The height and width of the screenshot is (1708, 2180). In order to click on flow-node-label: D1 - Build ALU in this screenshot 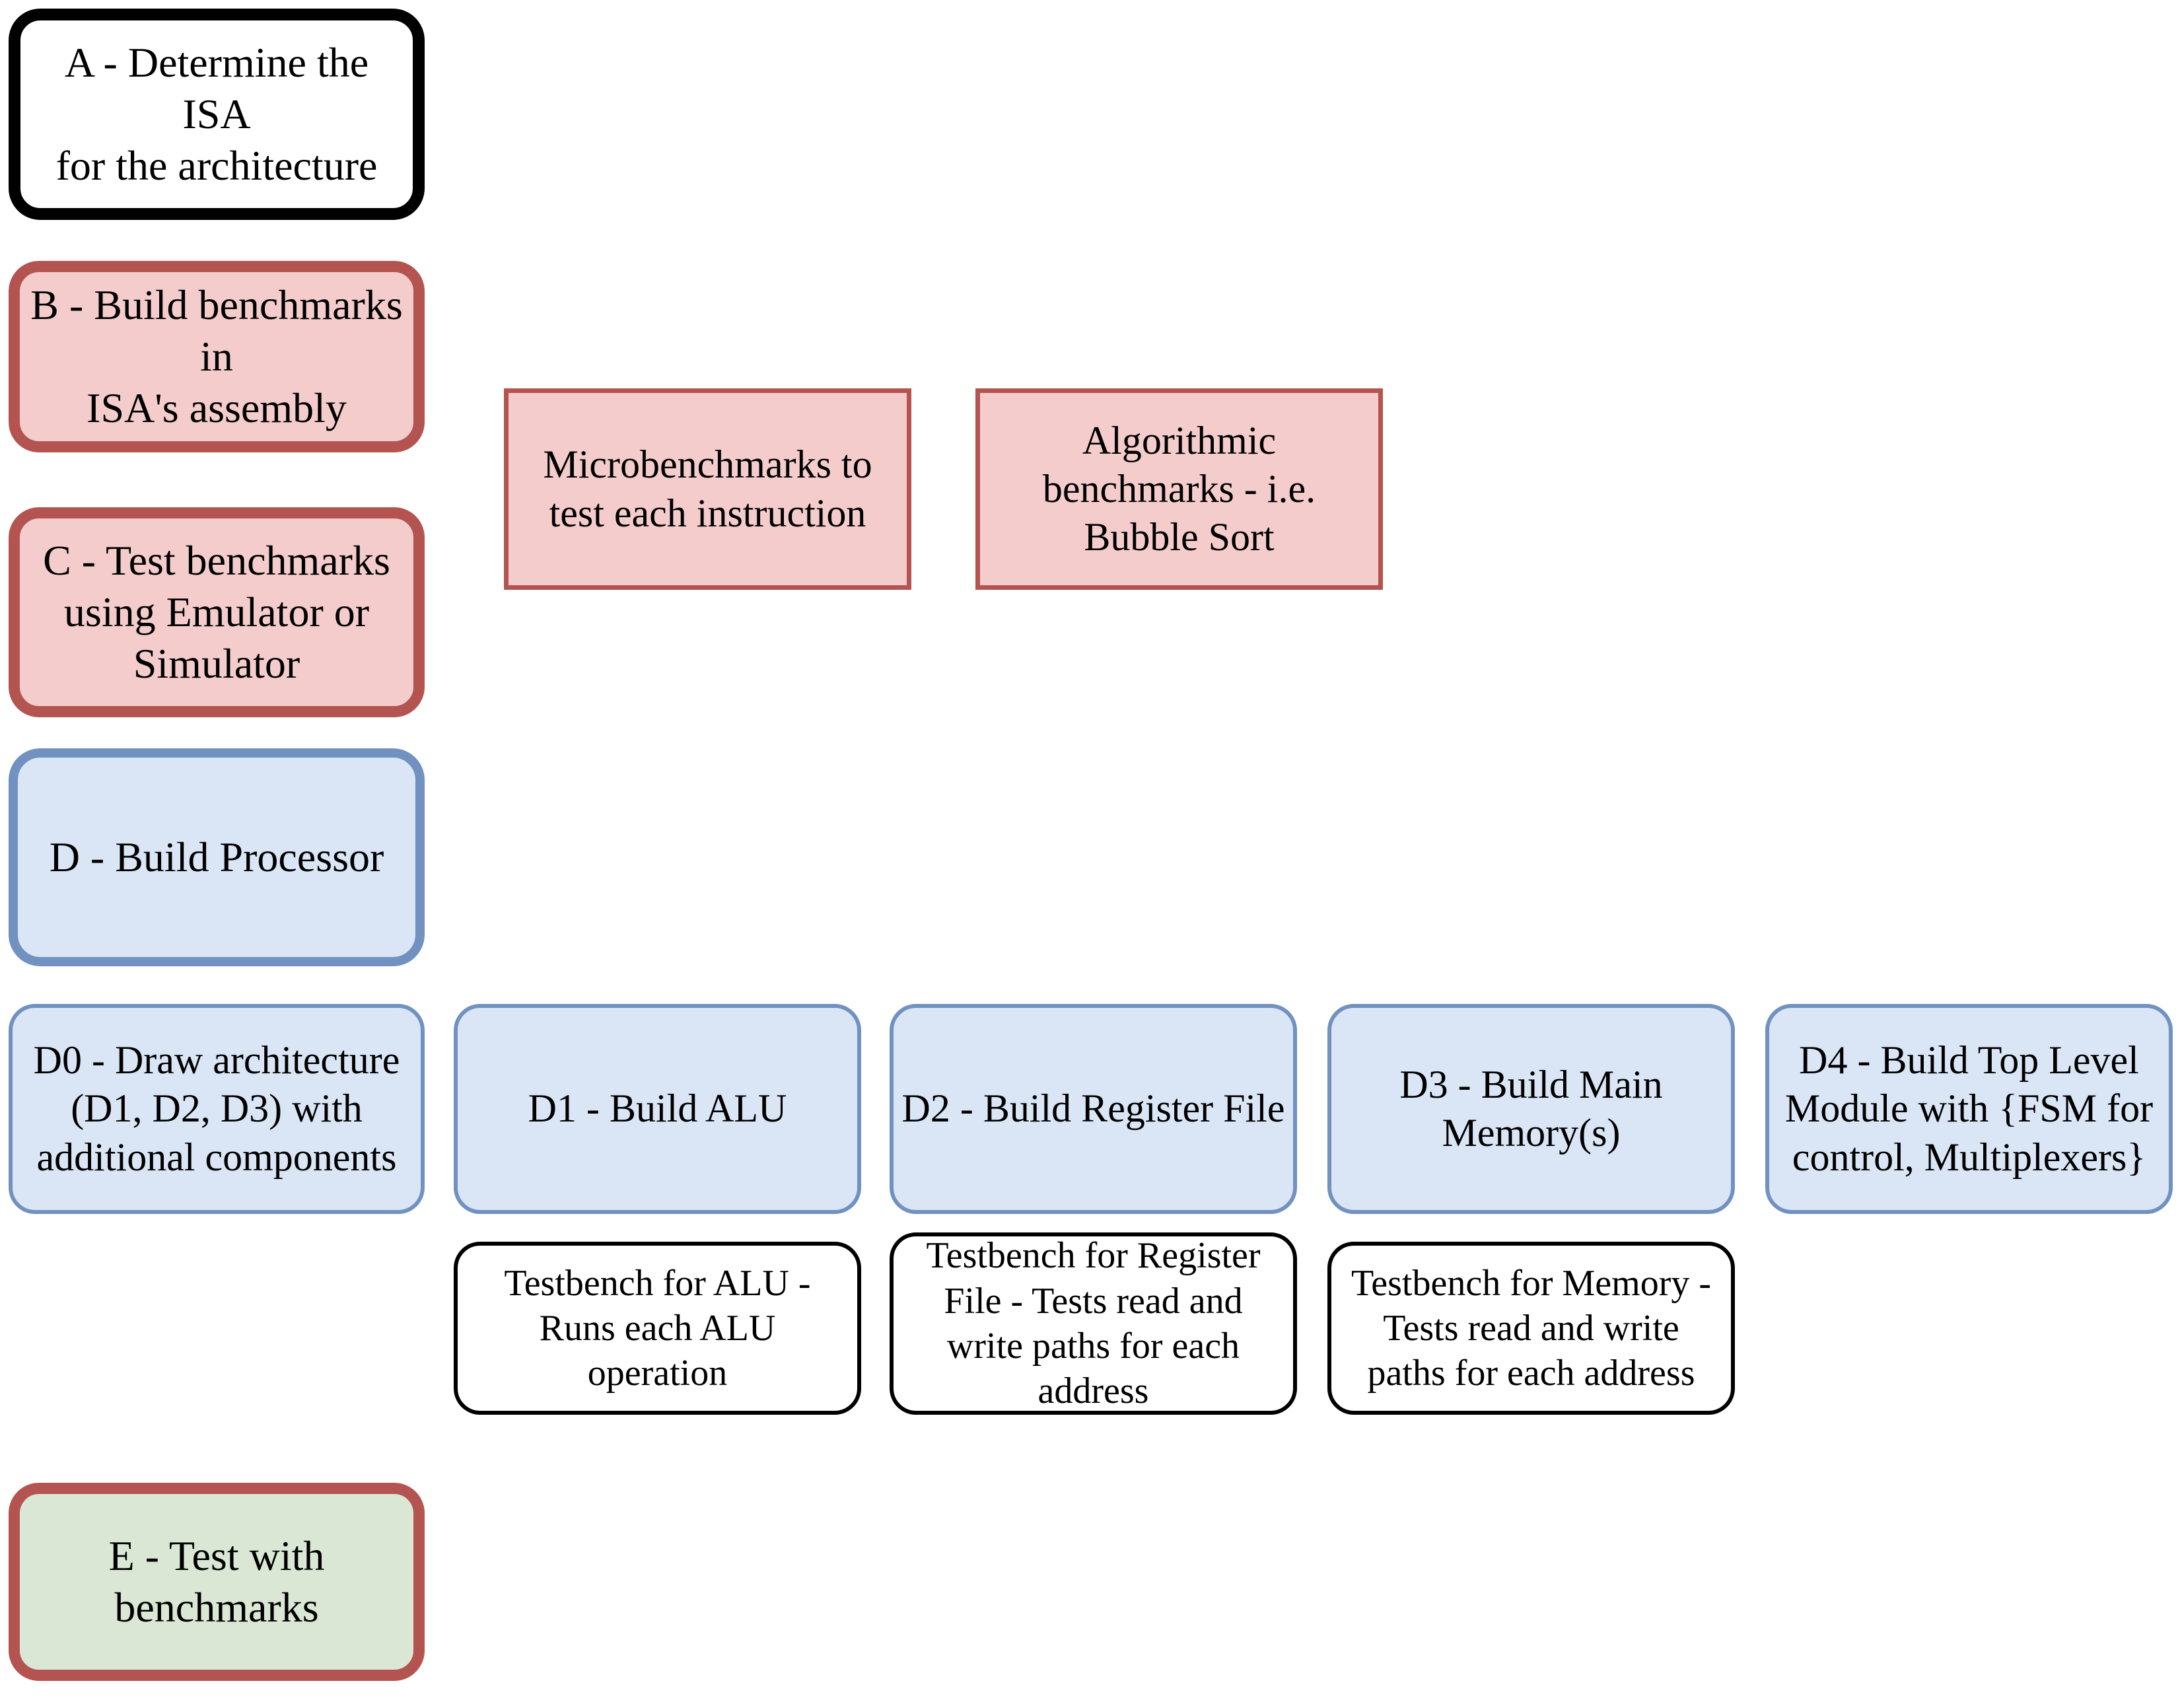, I will do `click(657, 1108)`.